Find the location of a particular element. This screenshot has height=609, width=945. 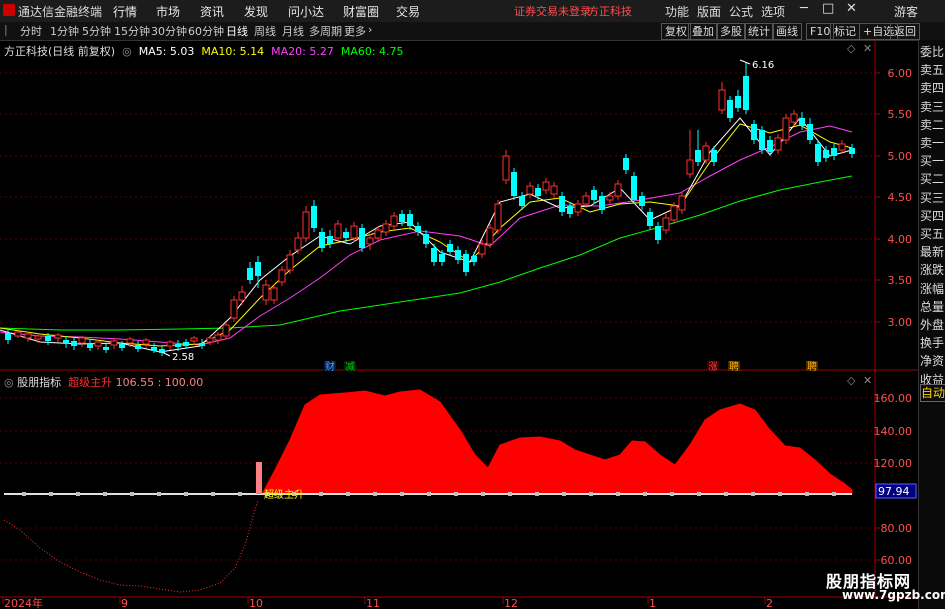

sidebar-top-number is located at coordinates (932, 28).